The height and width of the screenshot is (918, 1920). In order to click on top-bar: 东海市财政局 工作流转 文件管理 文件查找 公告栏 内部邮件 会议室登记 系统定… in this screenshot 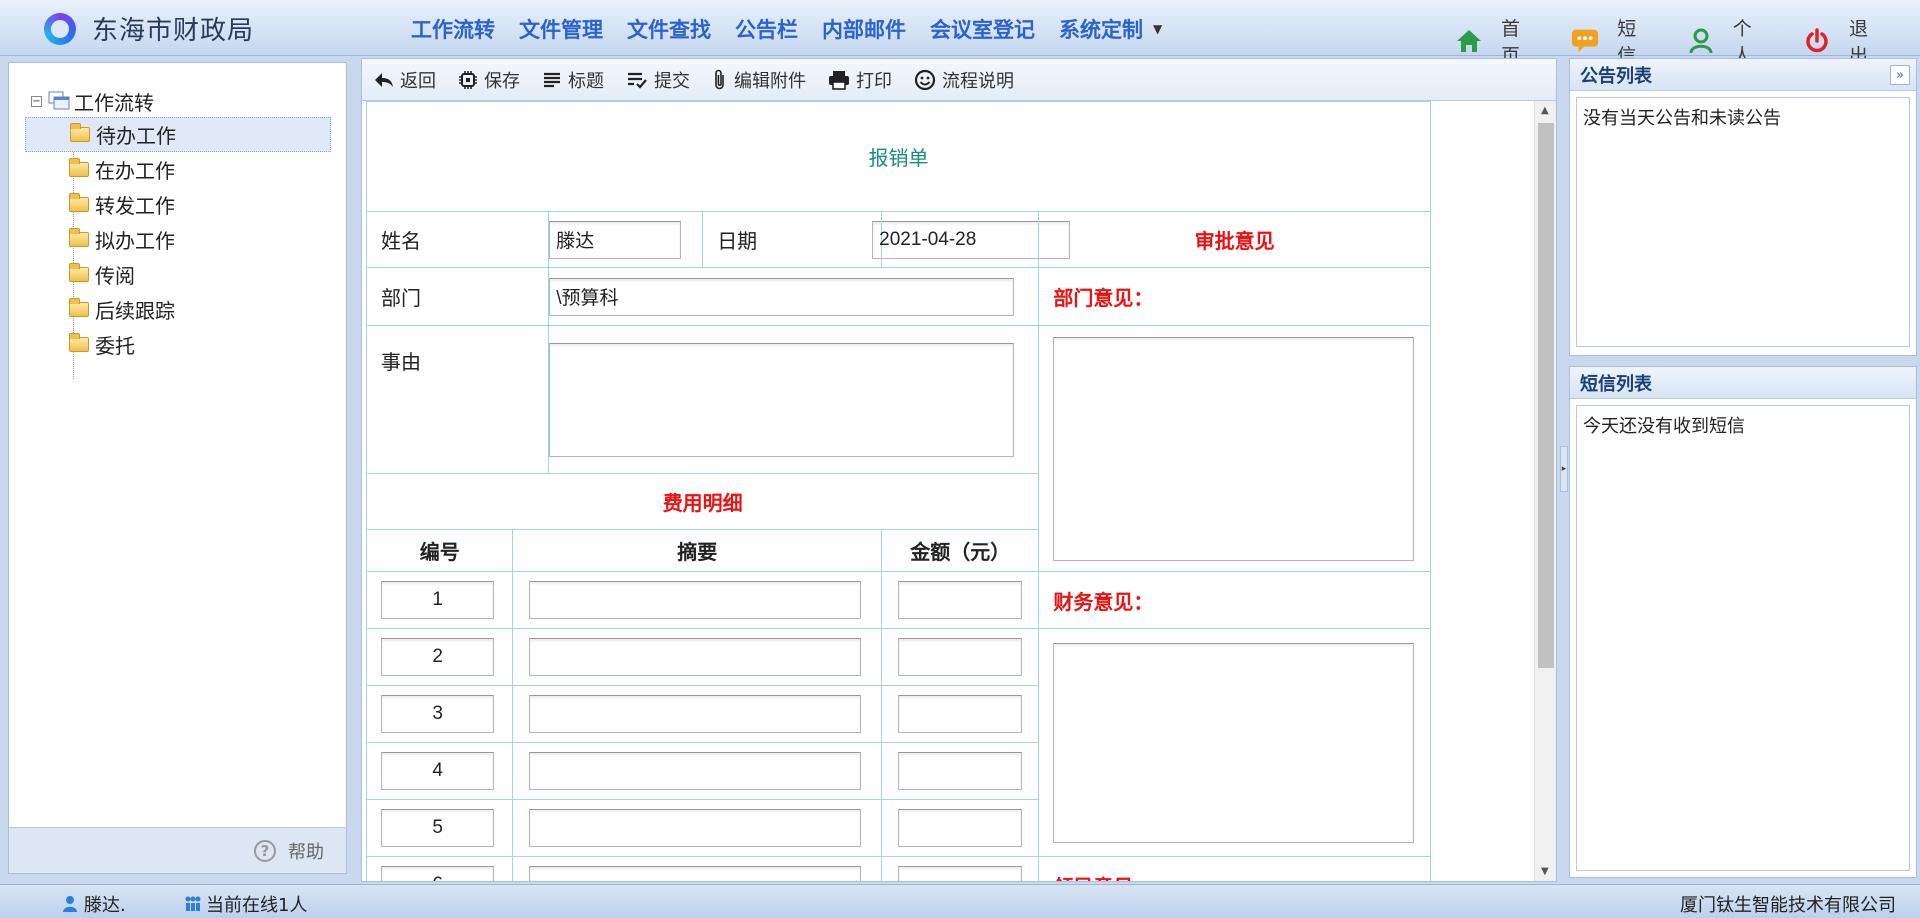, I will do `click(960, 33)`.